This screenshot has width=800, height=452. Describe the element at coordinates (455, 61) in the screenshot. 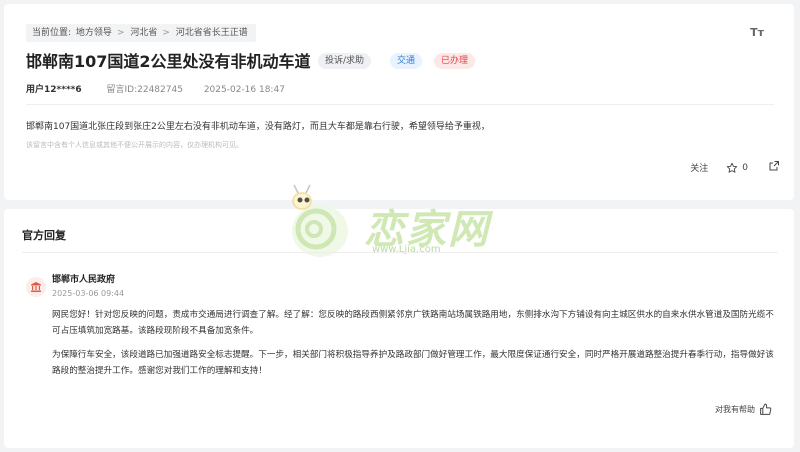

I see `status-badge: 已办理` at that location.